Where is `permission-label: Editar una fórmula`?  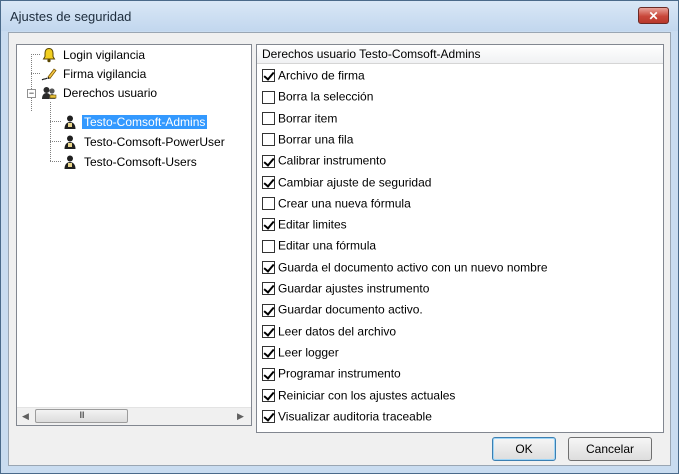
permission-label: Editar una fórmula is located at coordinates (327, 245).